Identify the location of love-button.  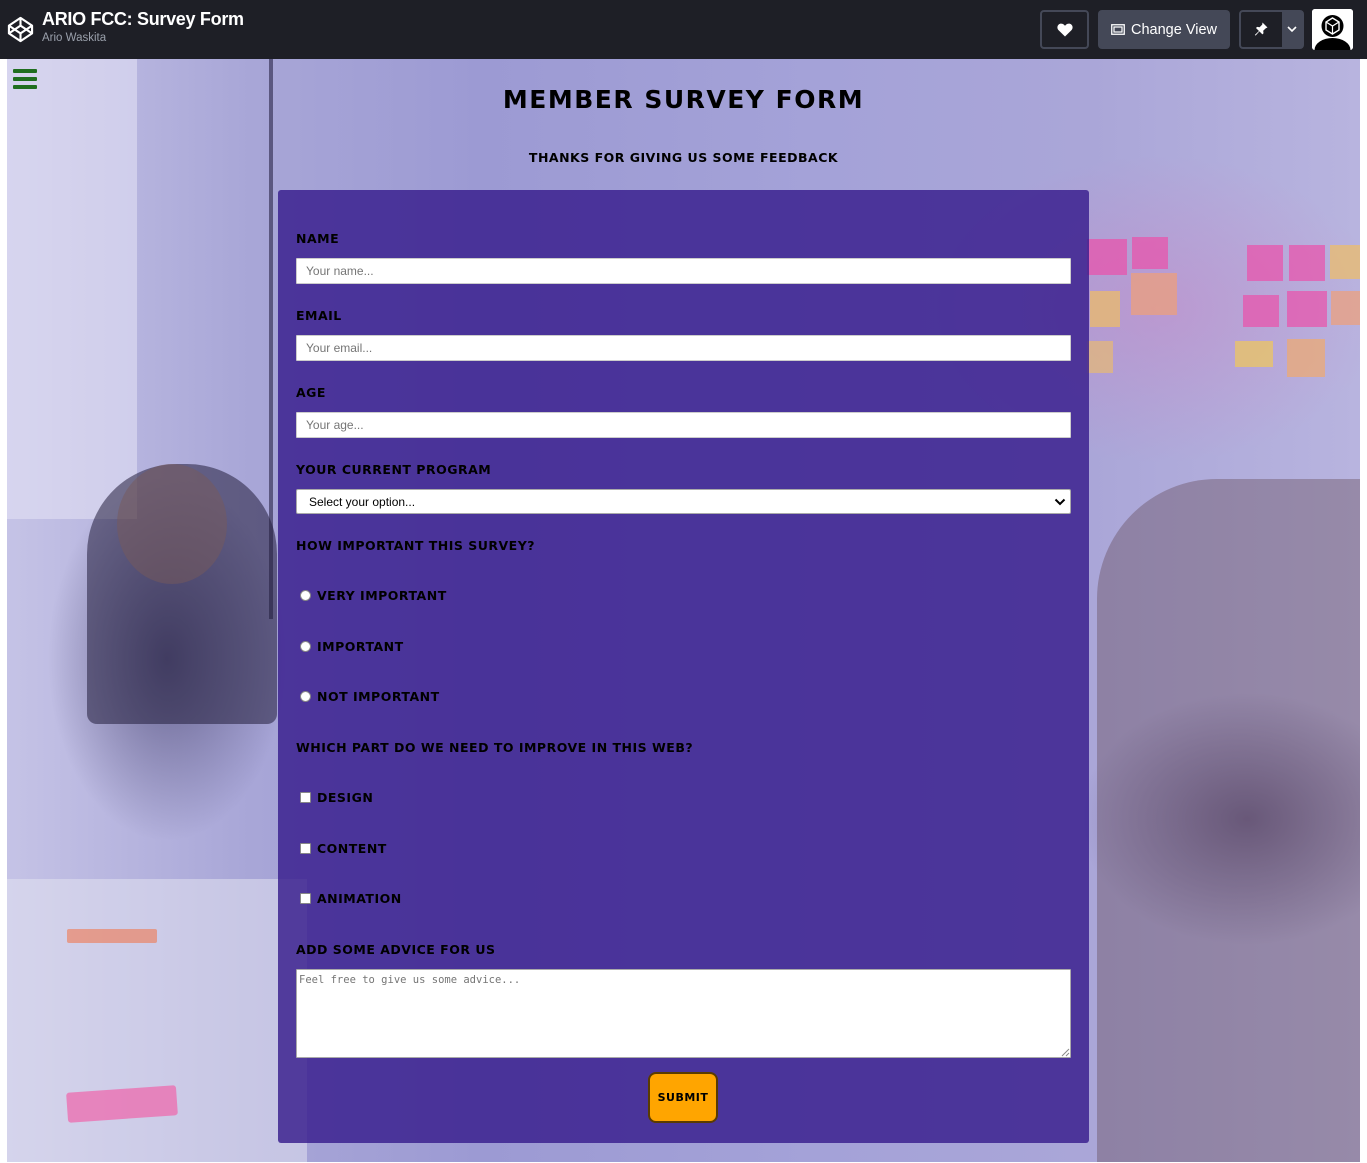
(1064, 29).